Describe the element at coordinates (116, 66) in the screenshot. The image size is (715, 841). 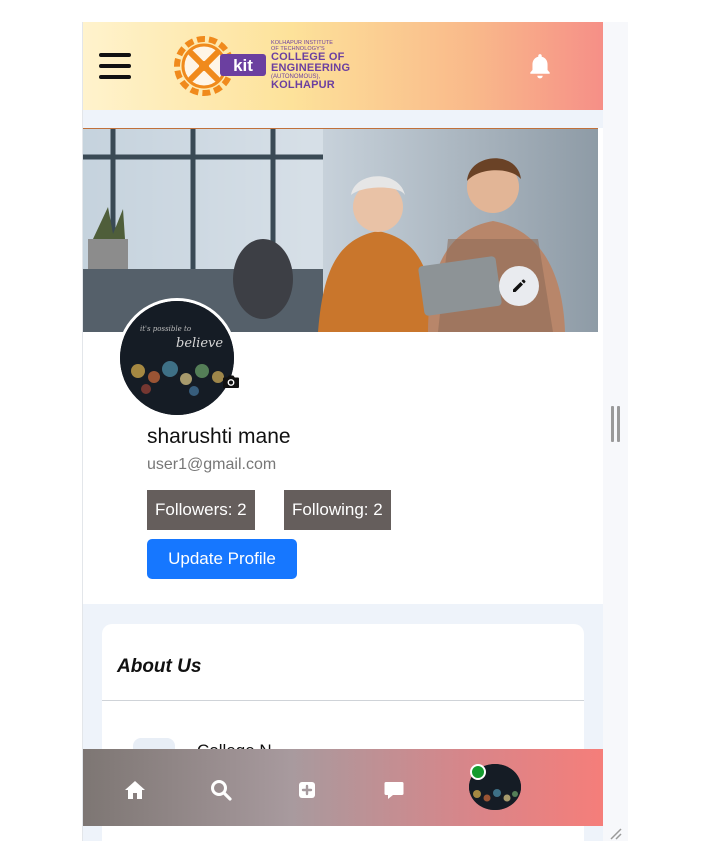
I see `hamburger-menu-button` at that location.